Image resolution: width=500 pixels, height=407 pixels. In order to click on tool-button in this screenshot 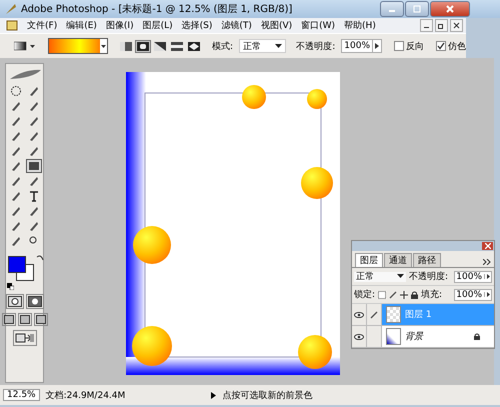, I will do `click(34, 166)`.